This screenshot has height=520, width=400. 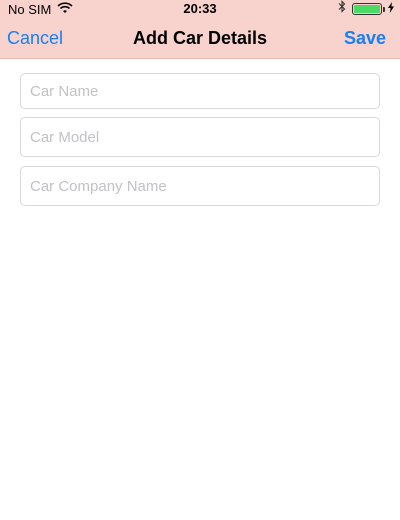 I want to click on status-right, so click(x=366, y=9).